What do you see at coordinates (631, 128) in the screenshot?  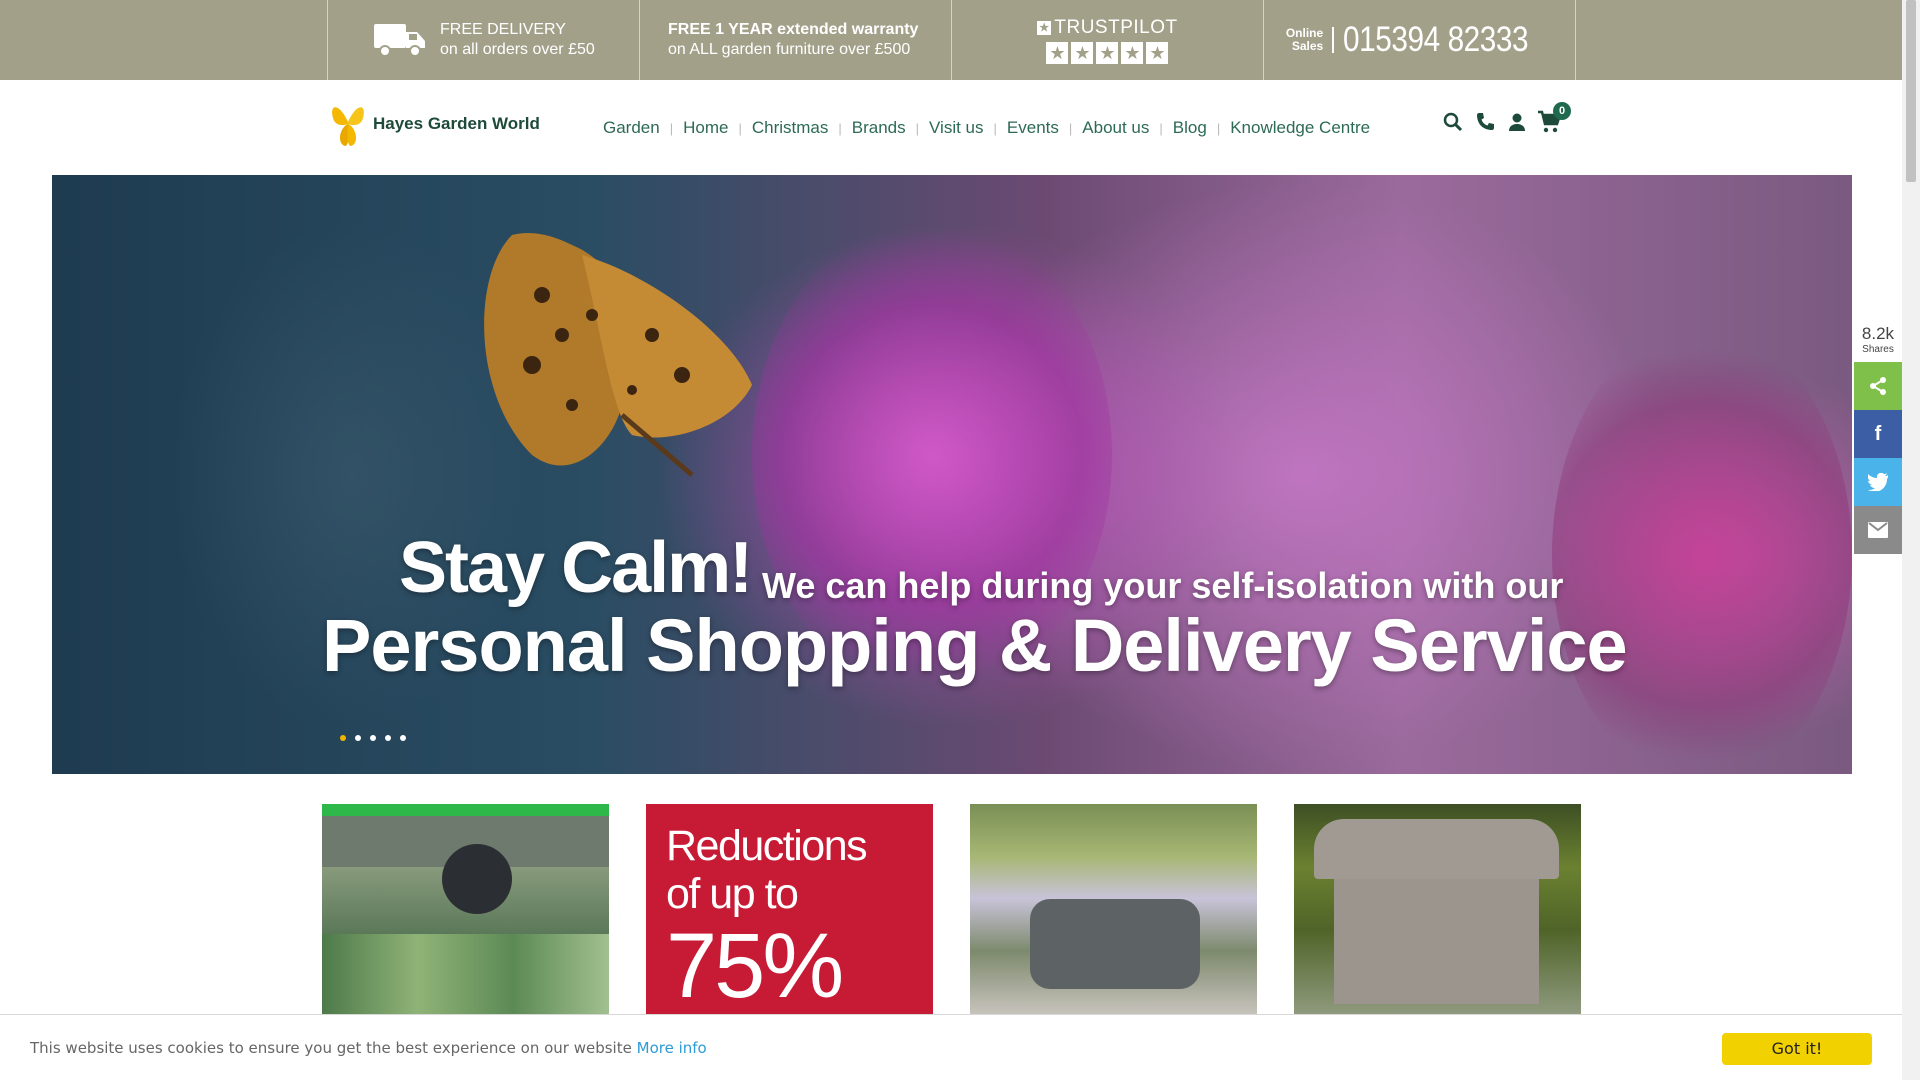 I see `nav-garden: Garden` at bounding box center [631, 128].